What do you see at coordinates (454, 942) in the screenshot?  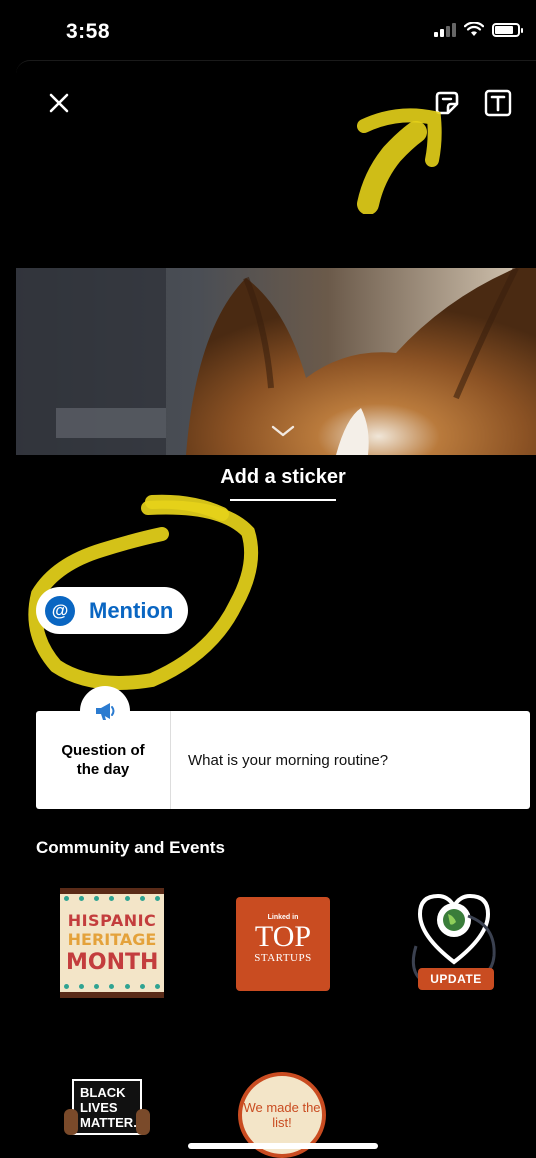 I see `update-sticker: UPDATE` at bounding box center [454, 942].